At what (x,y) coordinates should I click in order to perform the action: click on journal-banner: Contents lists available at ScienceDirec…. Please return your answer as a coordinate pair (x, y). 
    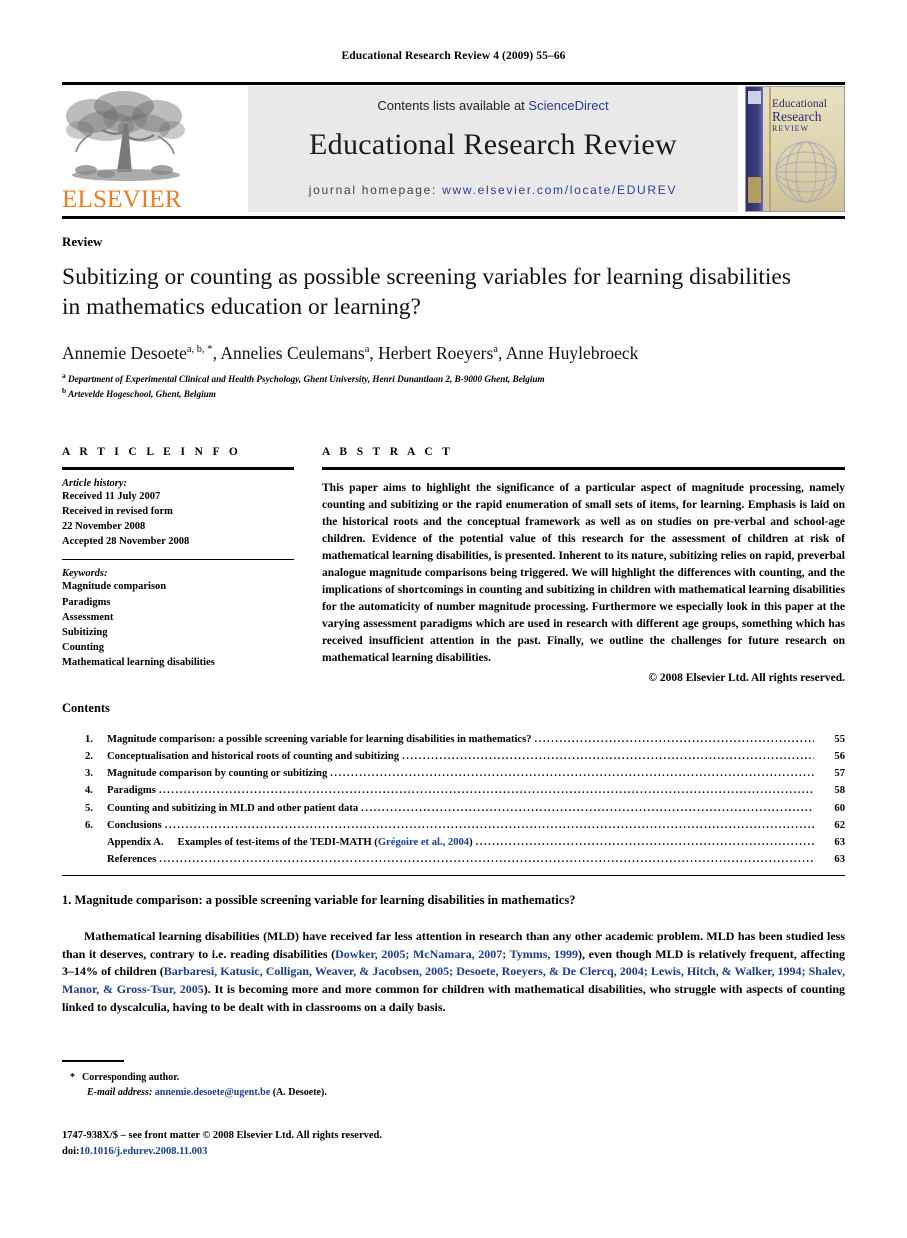
    Looking at the image, I should click on (493, 149).